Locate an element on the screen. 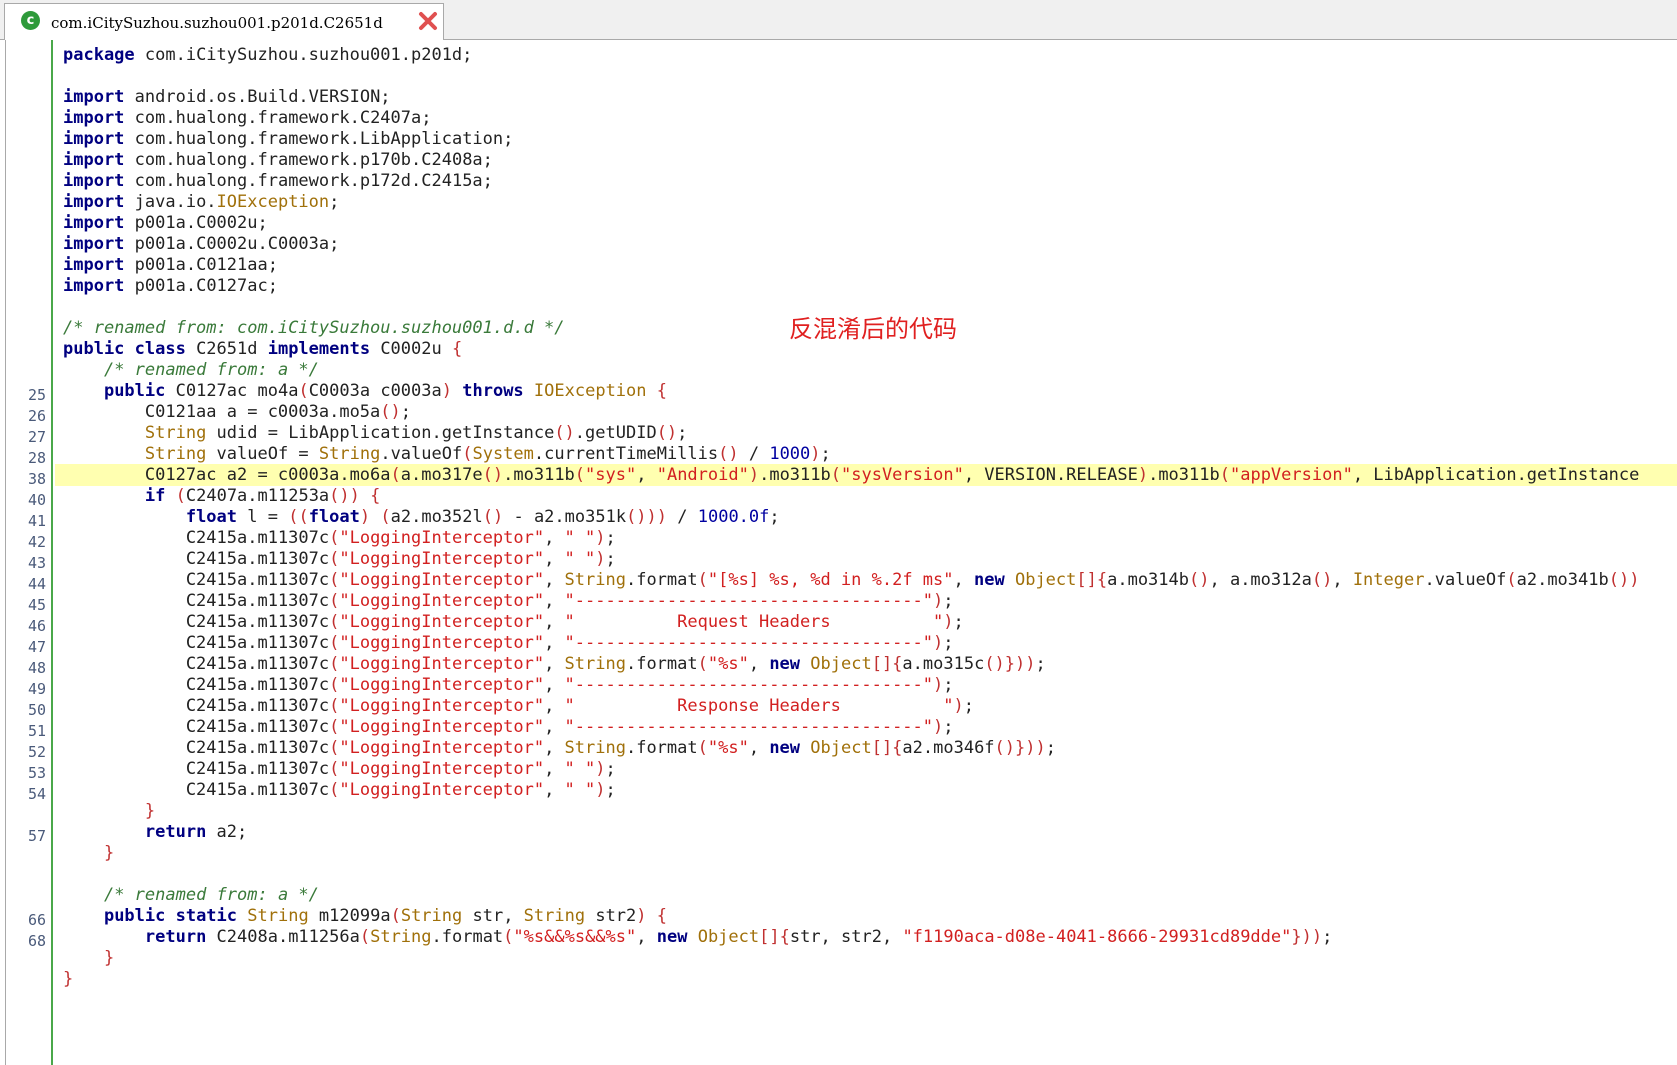  line-number: 54 is located at coordinates (36, 794).